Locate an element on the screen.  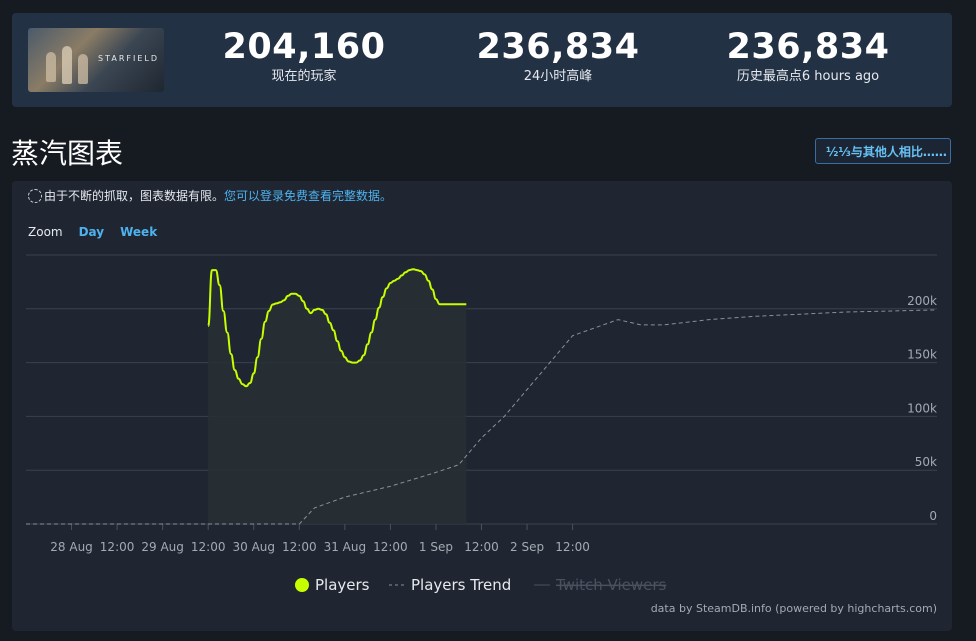
current-players-value: 204,160 is located at coordinates (304, 47).